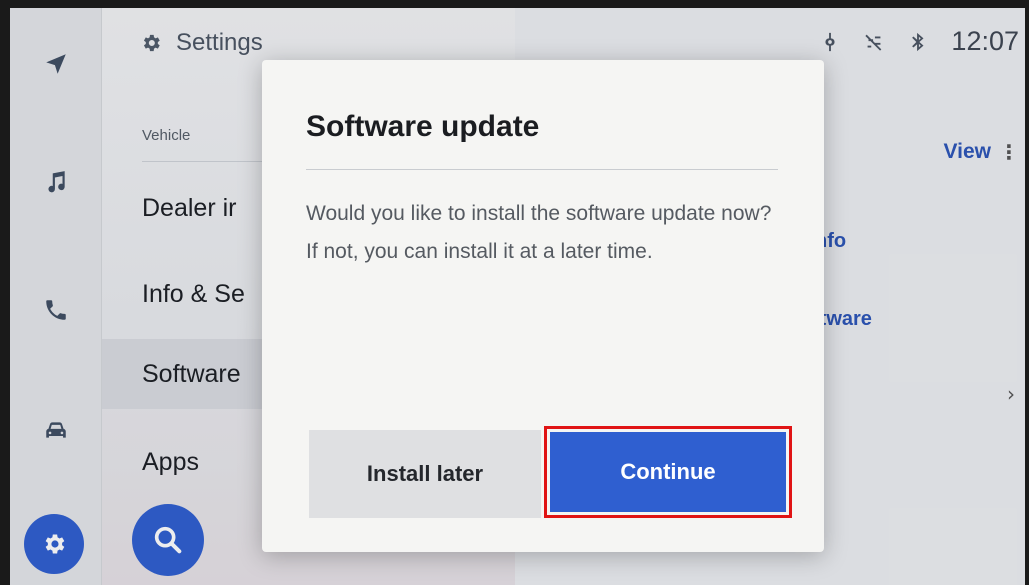 The height and width of the screenshot is (585, 1029). What do you see at coordinates (425, 474) in the screenshot?
I see `install-later-button: Install later` at bounding box center [425, 474].